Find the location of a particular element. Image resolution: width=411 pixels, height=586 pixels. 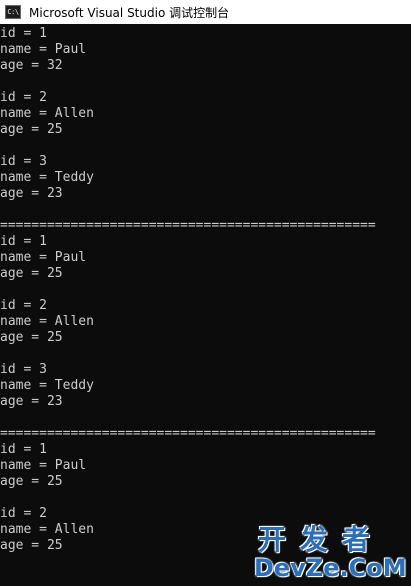

title-bar: C:\ Microsoft Visual Studio 调试控制台 is located at coordinates (205, 12).